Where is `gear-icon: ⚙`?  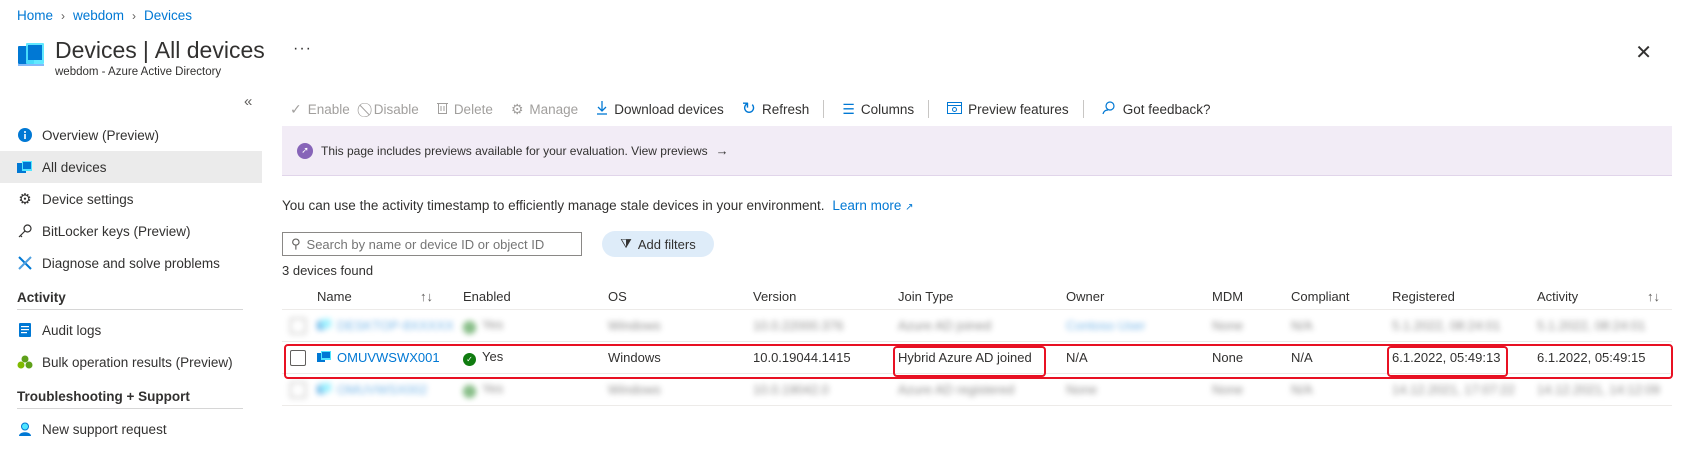
gear-icon: ⚙ is located at coordinates (25, 199).